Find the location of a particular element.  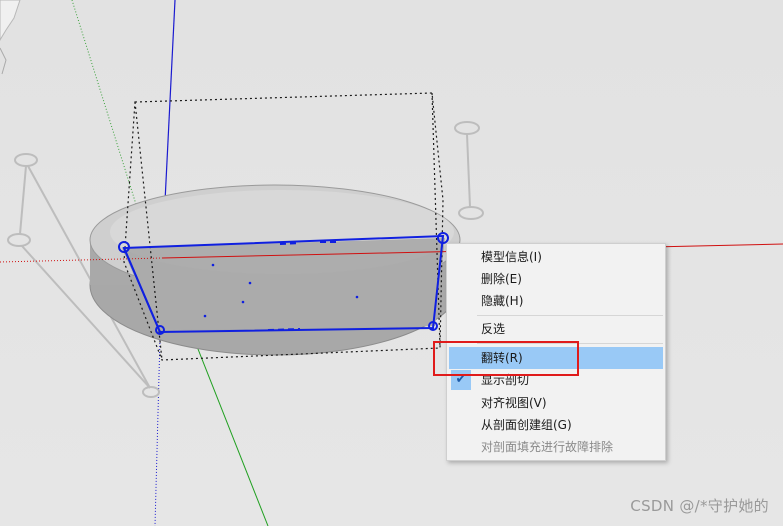

menu-item-delete: 删除(E) is located at coordinates (556, 279).